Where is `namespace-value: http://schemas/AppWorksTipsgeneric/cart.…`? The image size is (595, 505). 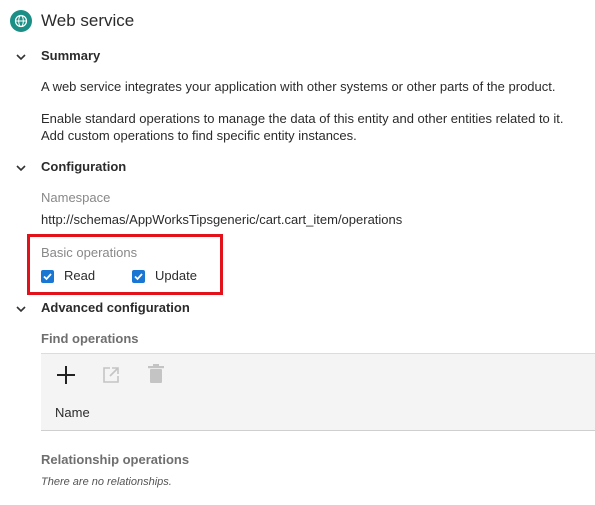
namespace-value: http://schemas/AppWorksTipsgeneric/cart.… is located at coordinates (222, 219).